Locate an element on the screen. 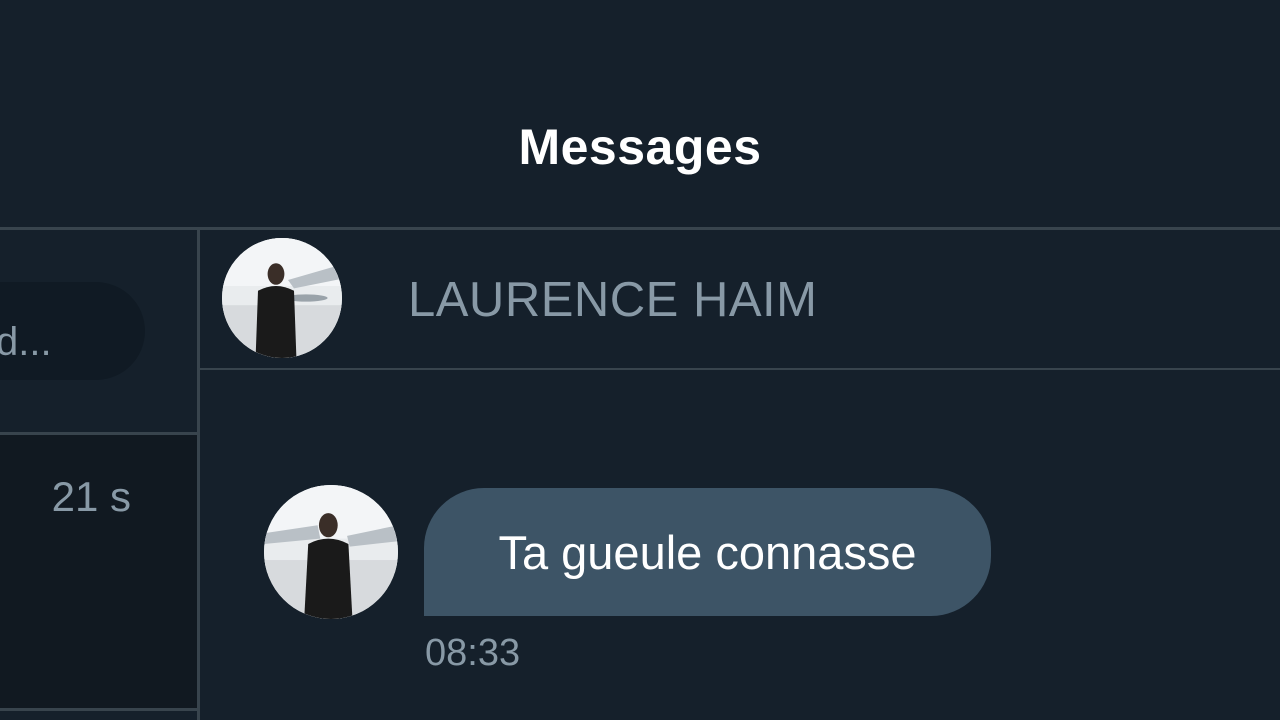 The height and width of the screenshot is (720, 1280). page-title: Messages is located at coordinates (640, 147).